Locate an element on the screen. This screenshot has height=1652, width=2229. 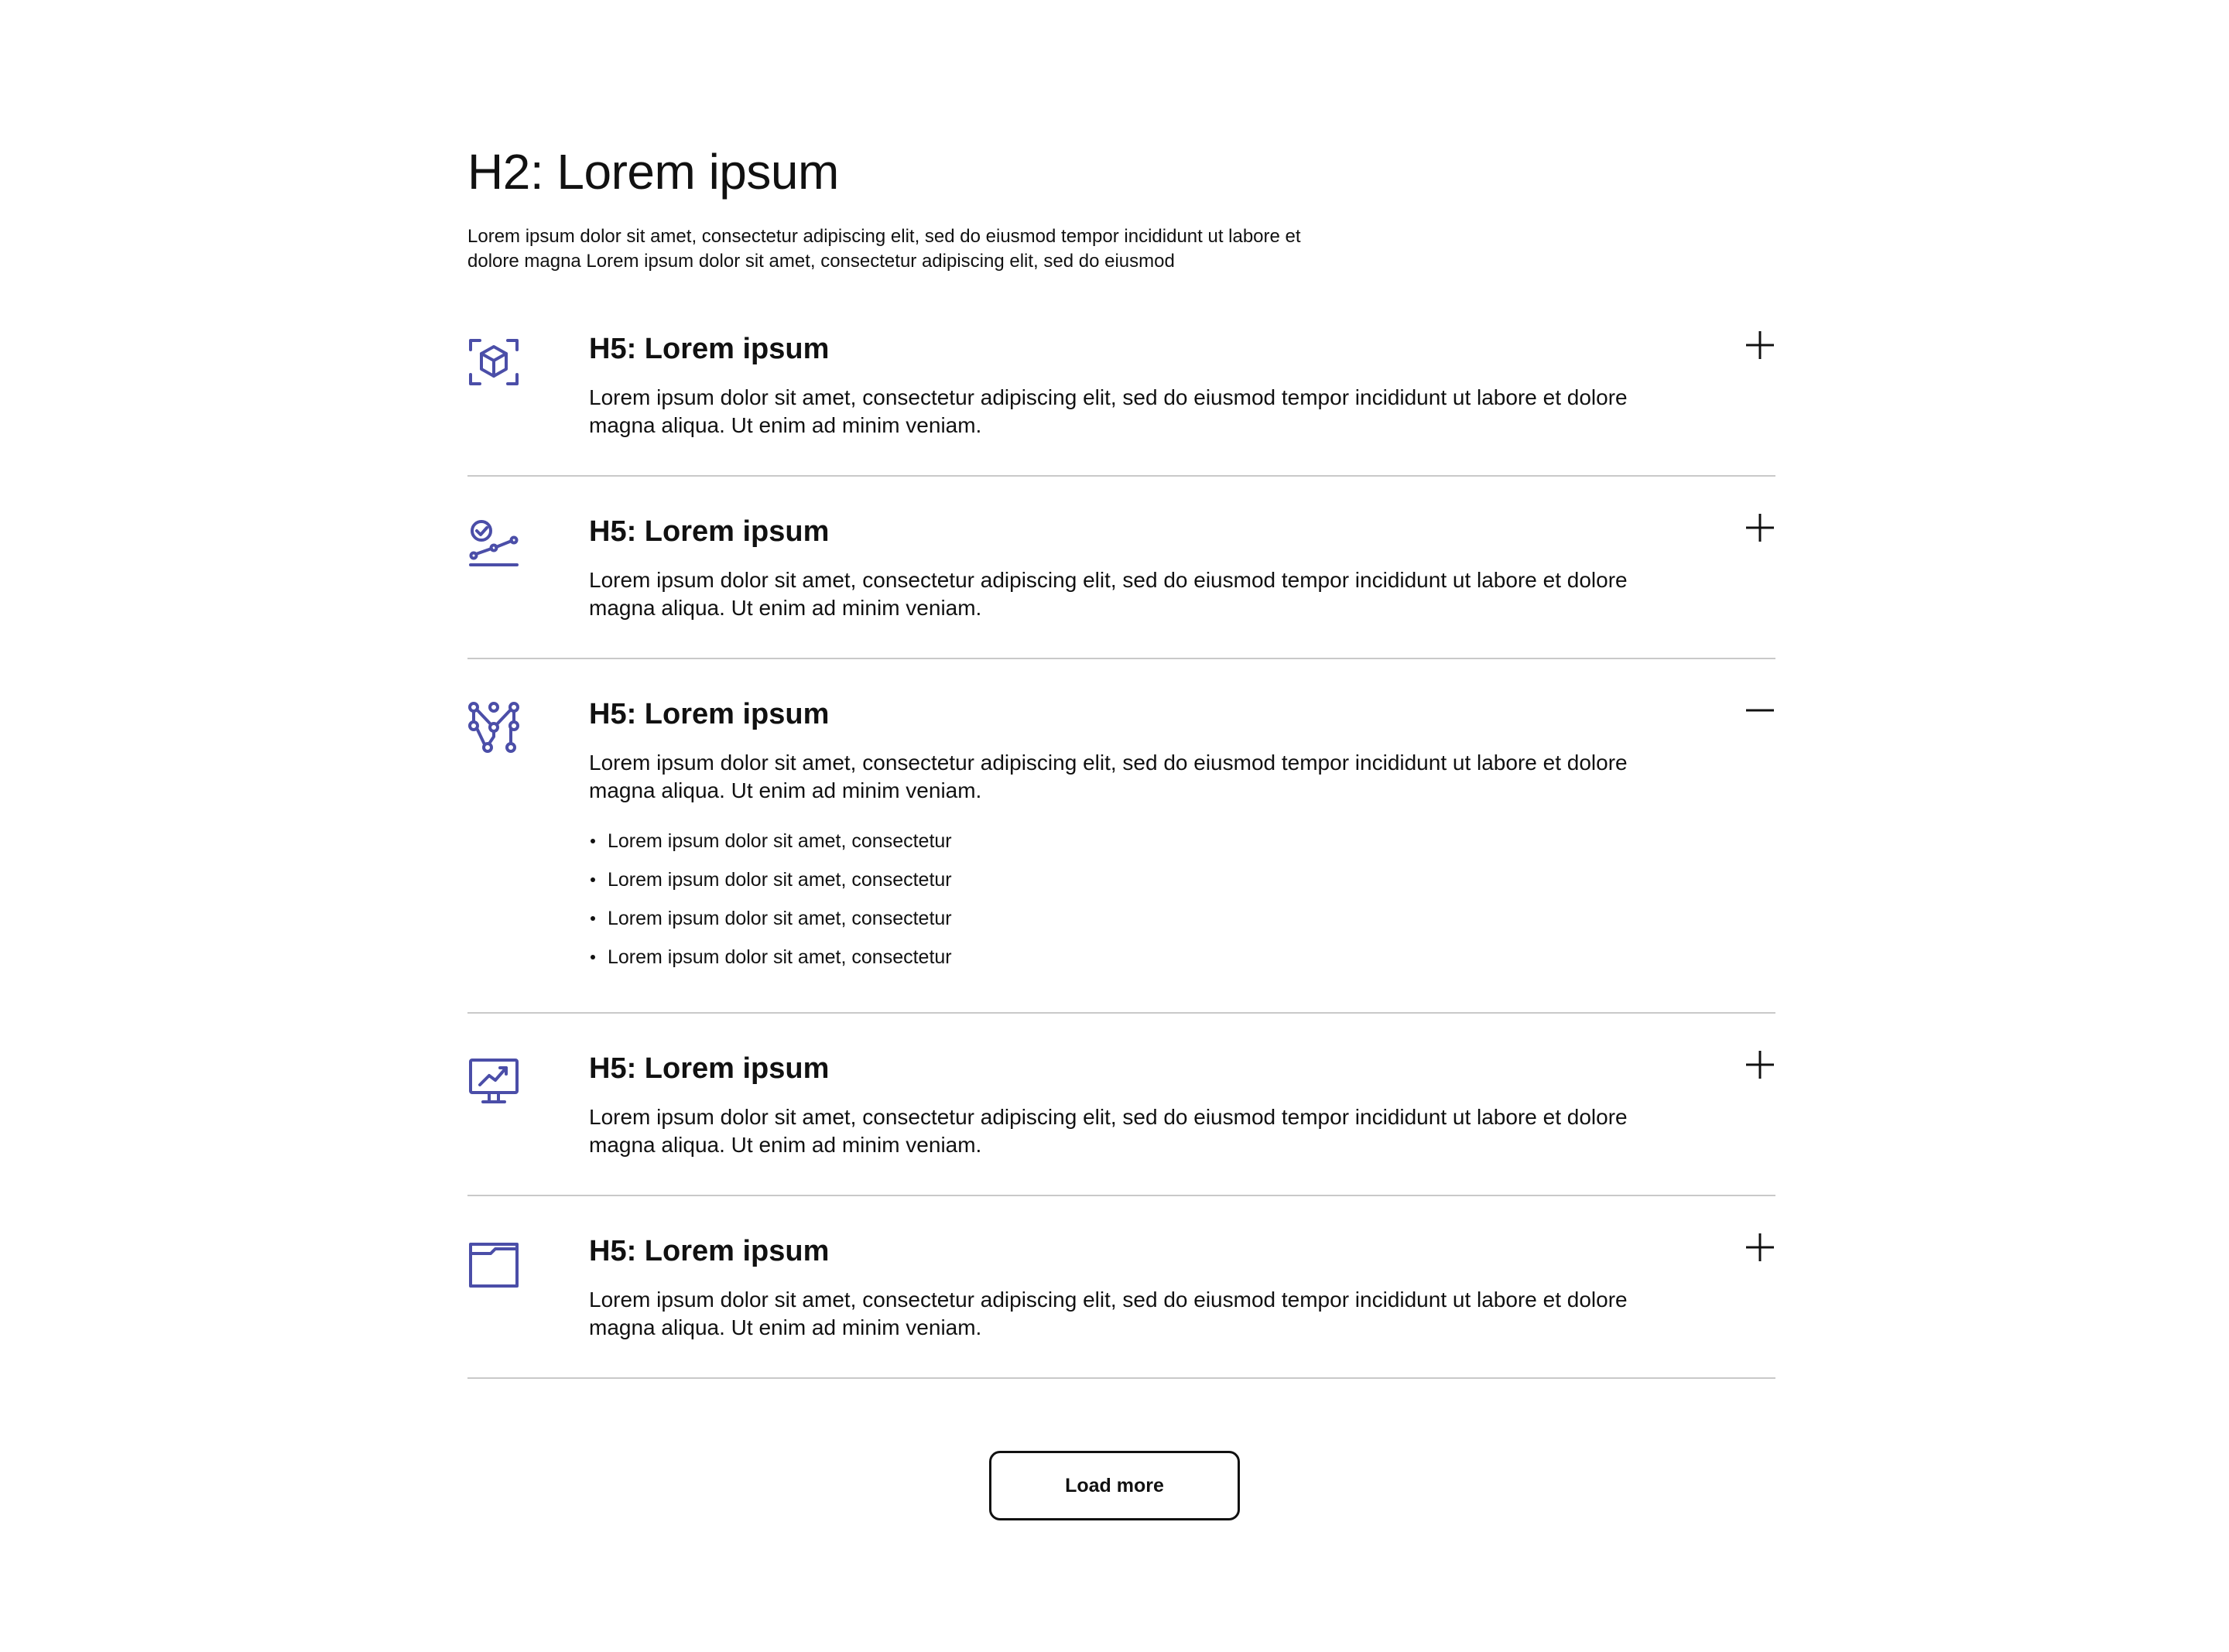
load-more-container: Load more is located at coordinates (1114, 1486).